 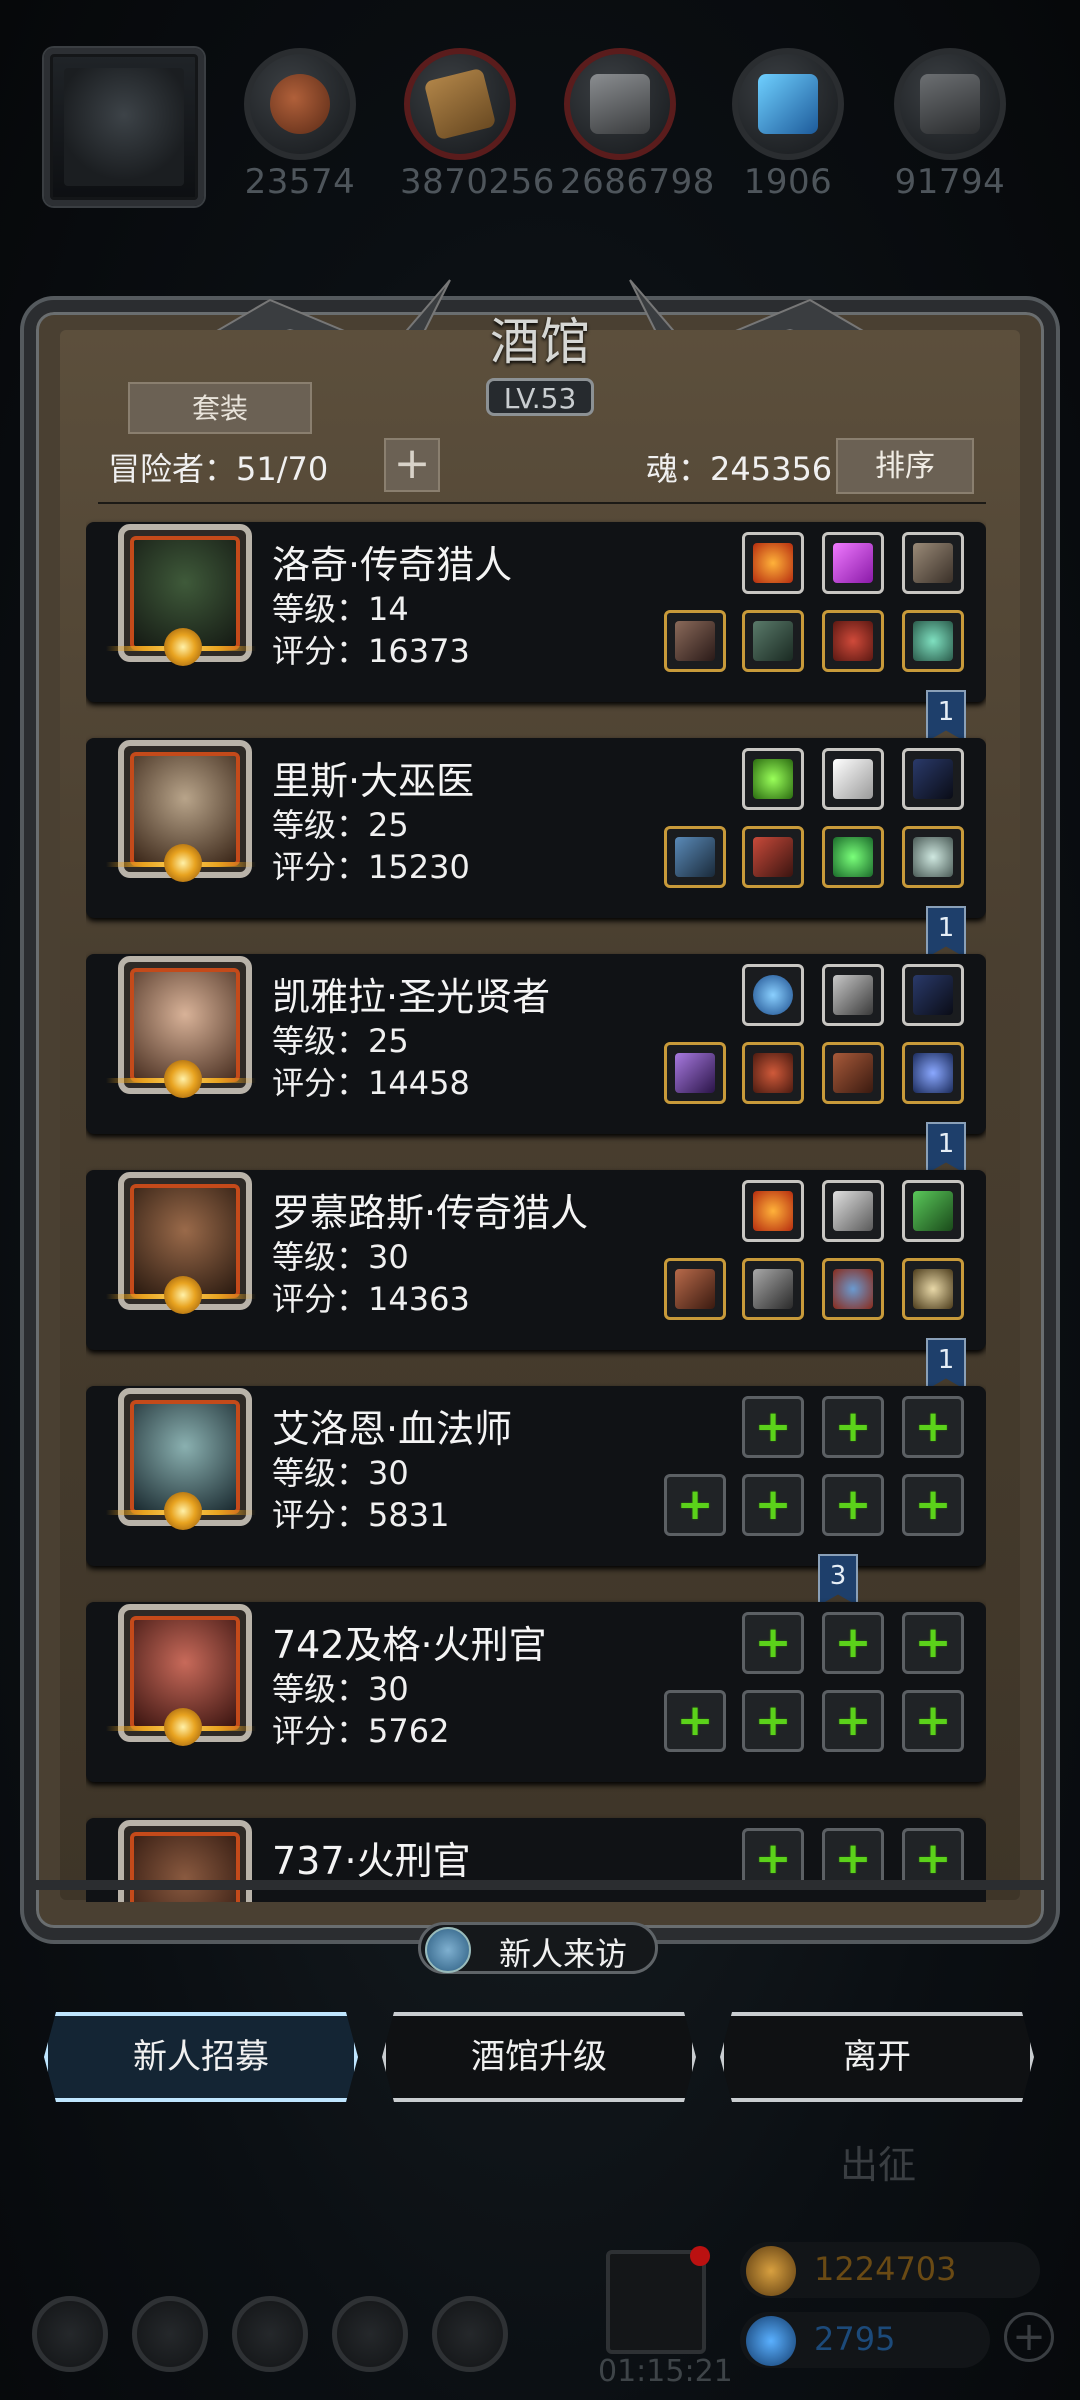 I want to click on gem-value: 2795, so click(x=855, y=2339).